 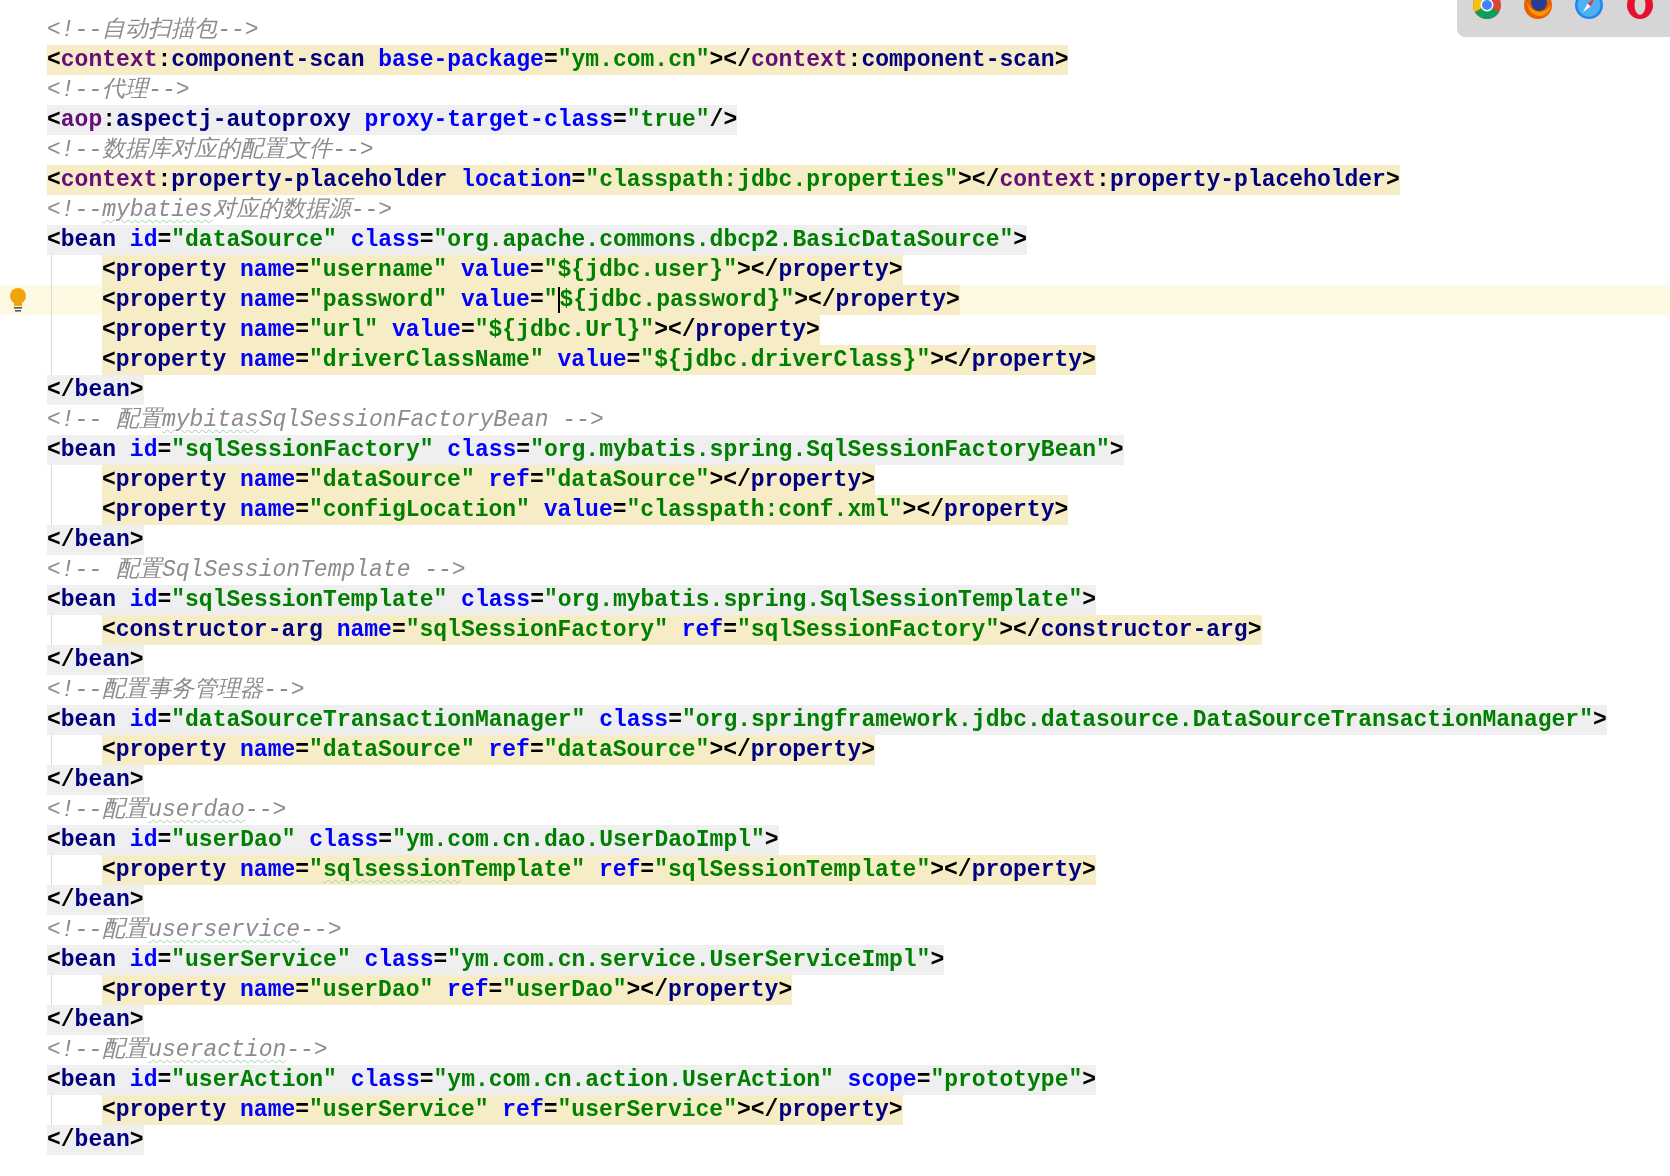 What do you see at coordinates (118, 90) in the screenshot?
I see `code-comment: <!--代理-->` at bounding box center [118, 90].